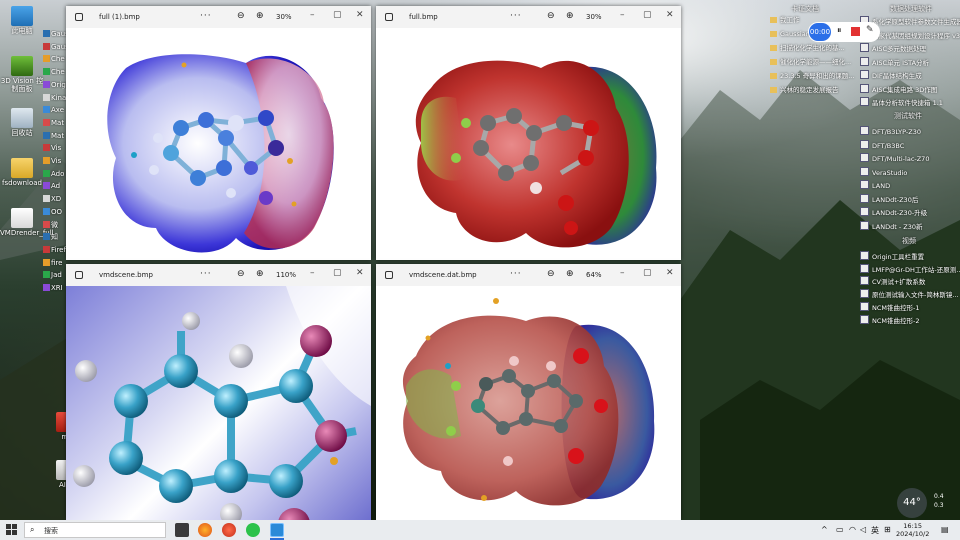 This screenshot has width=960, height=540. What do you see at coordinates (27, 222) in the screenshot?
I see `desktop-icon-vmdrender: VMDrender_full` at bounding box center [27, 222].